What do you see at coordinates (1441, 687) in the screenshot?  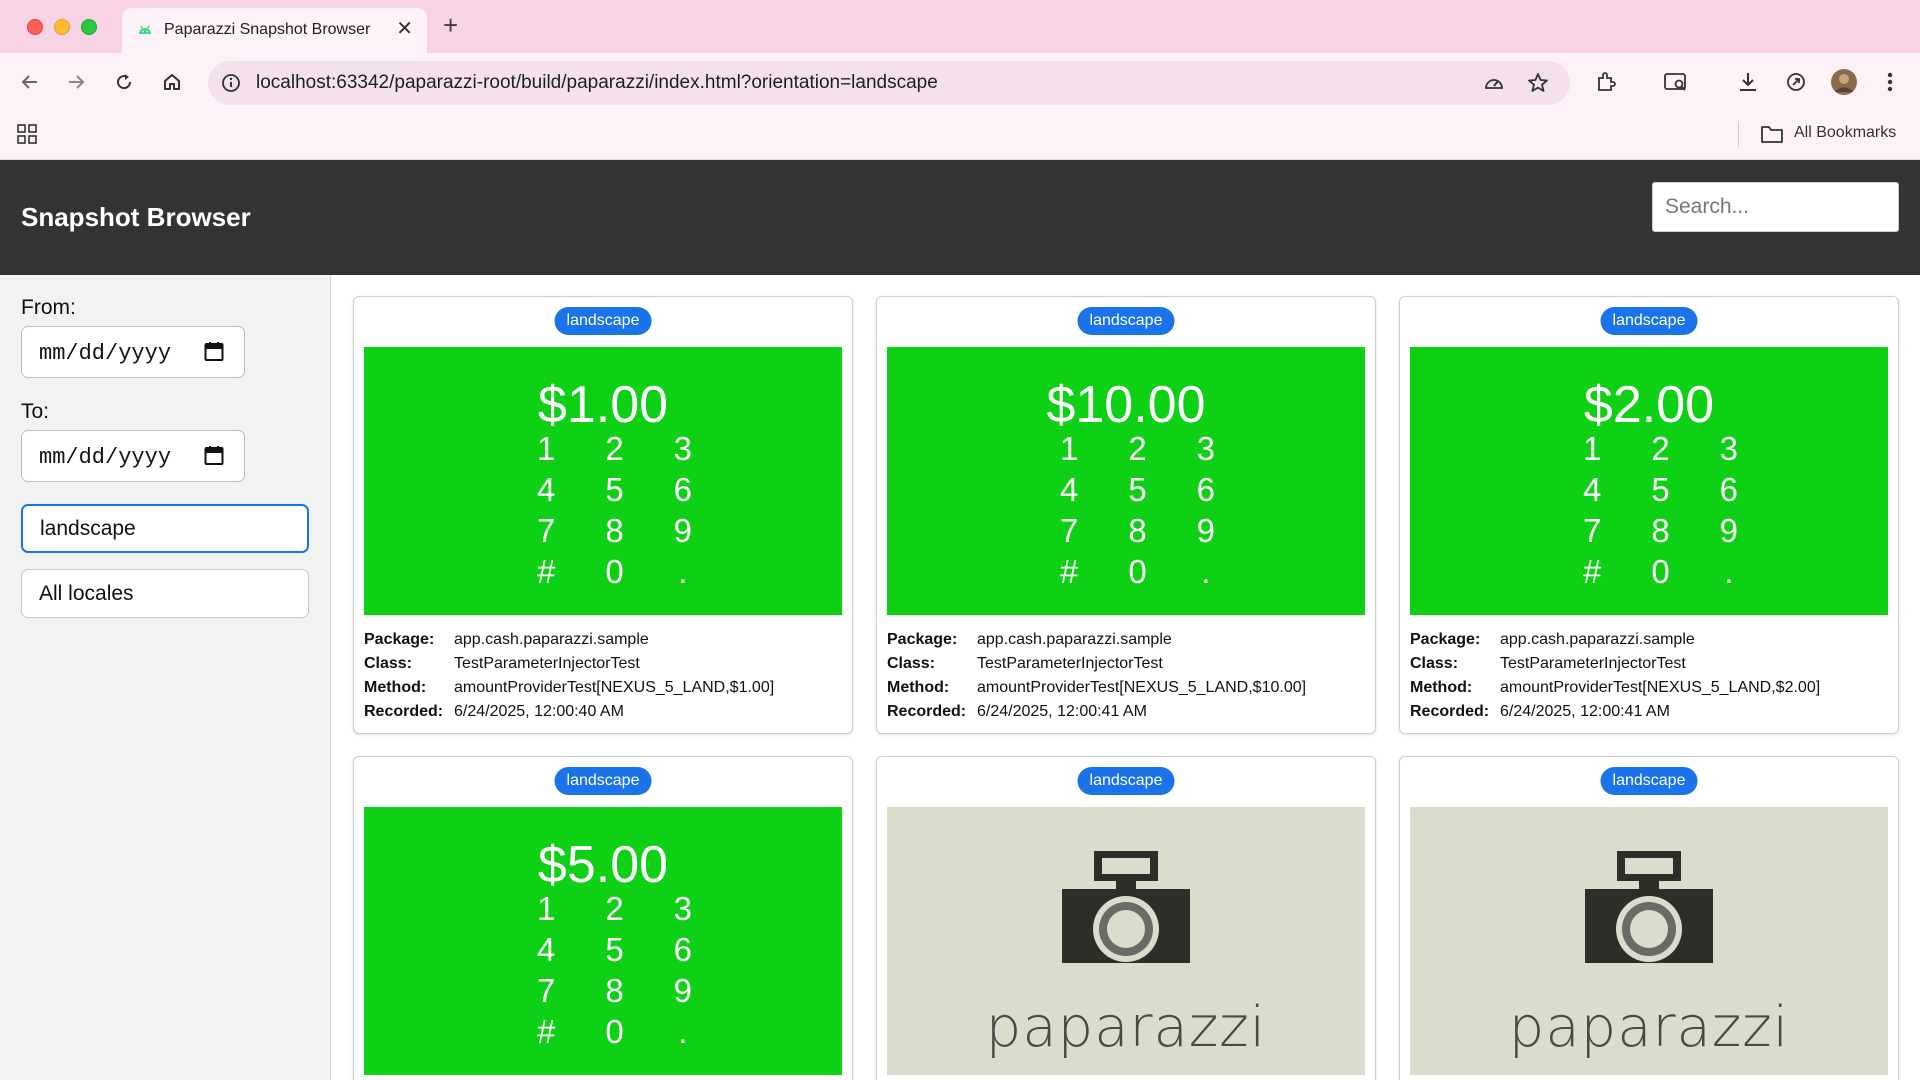 I see `method-label: Method:` at bounding box center [1441, 687].